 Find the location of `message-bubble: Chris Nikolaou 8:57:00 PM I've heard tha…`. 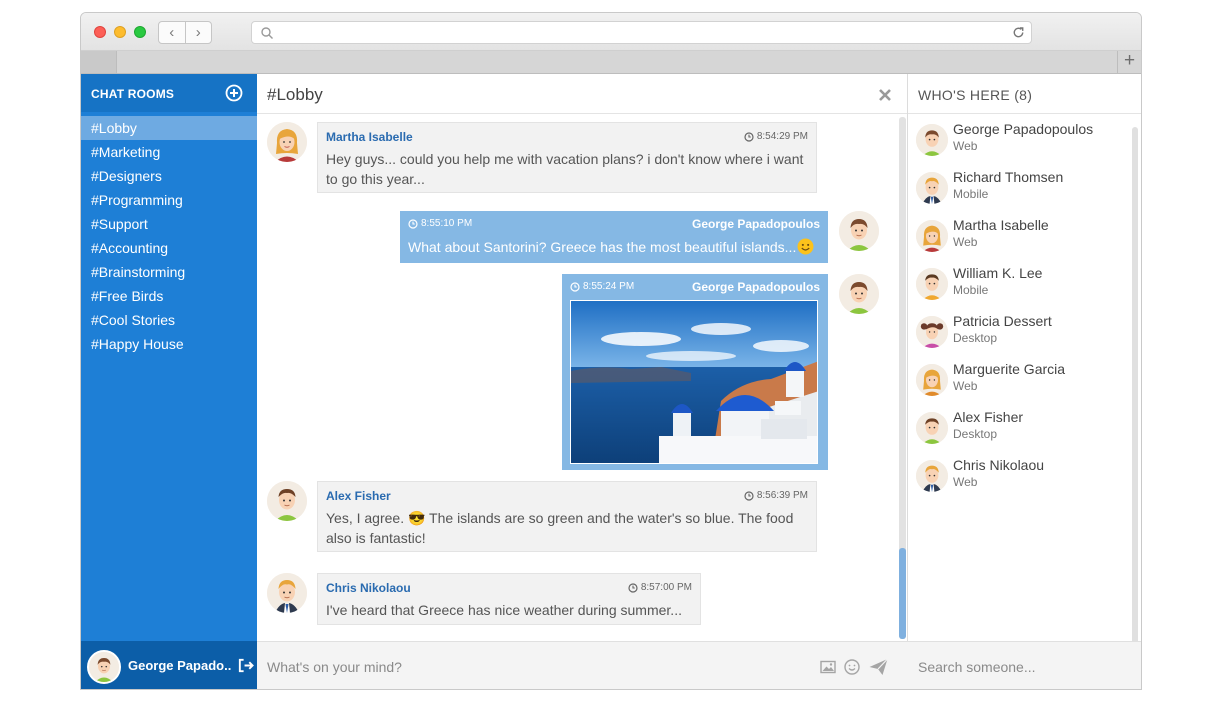

message-bubble: Chris Nikolaou 8:57:00 PM I've heard tha… is located at coordinates (509, 599).